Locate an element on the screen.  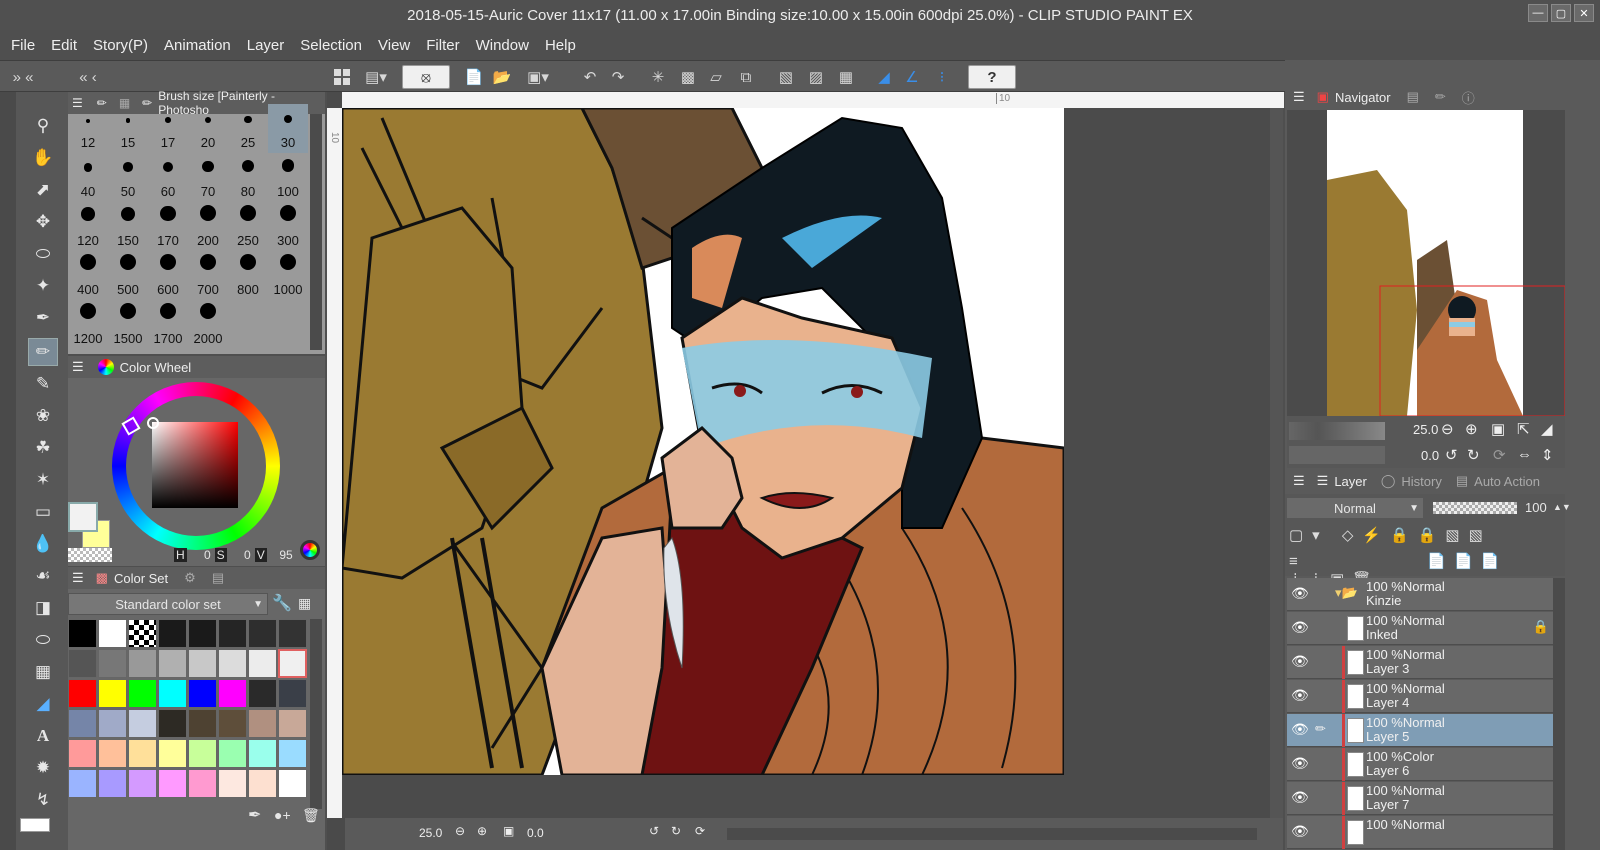
brush-size-cell: 40 is located at coordinates (88, 177).